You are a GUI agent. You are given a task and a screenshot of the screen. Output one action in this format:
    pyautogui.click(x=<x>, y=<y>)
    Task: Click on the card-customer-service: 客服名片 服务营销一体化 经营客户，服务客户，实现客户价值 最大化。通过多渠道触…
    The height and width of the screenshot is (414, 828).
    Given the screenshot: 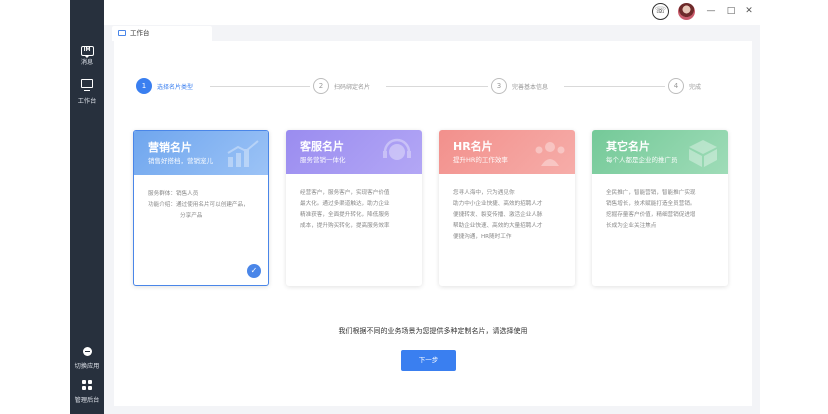 What is the action you would take?
    pyautogui.click(x=354, y=208)
    